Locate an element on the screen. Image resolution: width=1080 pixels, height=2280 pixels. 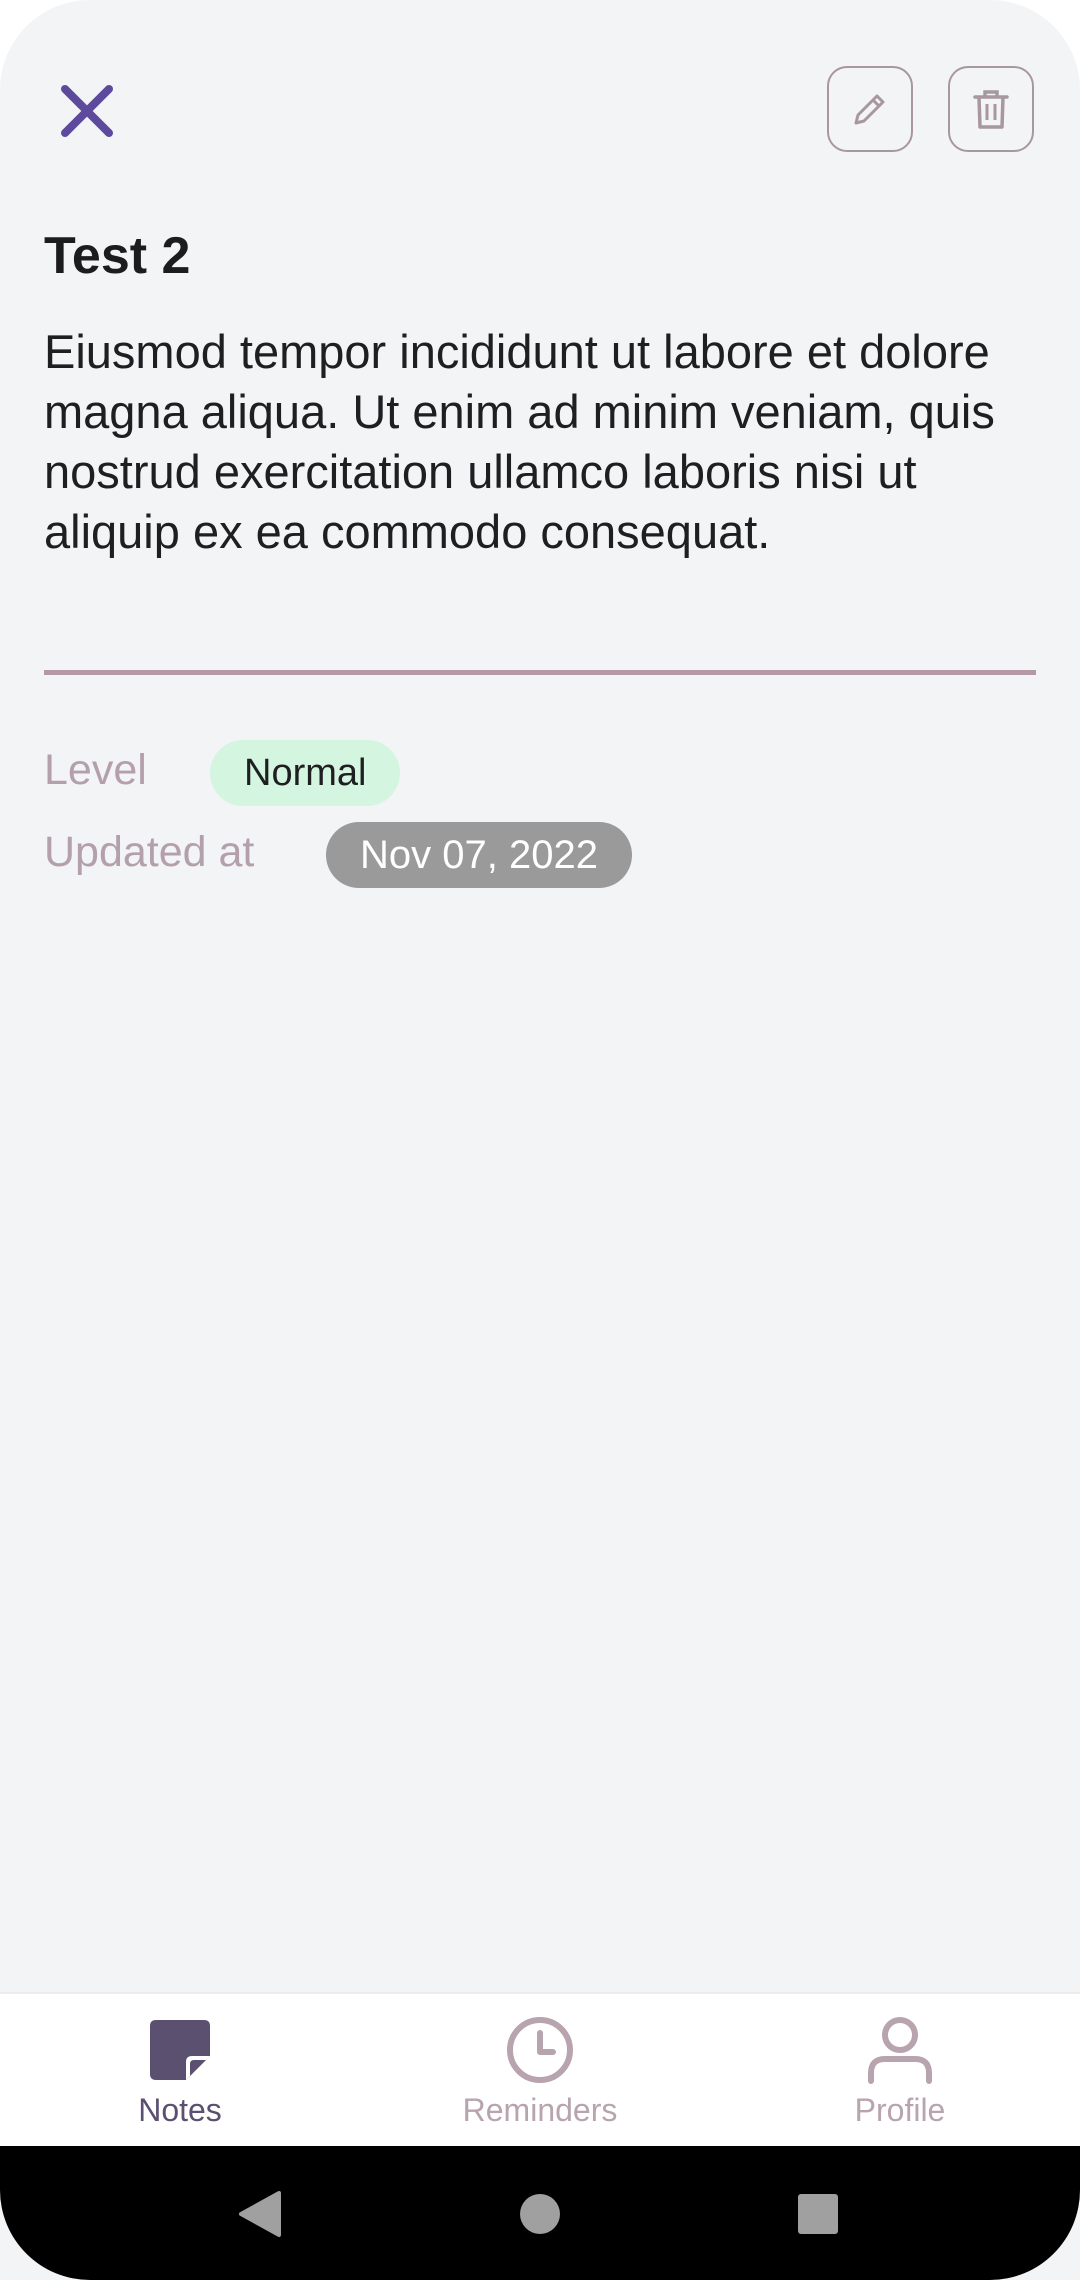
system-navigation-bar is located at coordinates (540, 2213).